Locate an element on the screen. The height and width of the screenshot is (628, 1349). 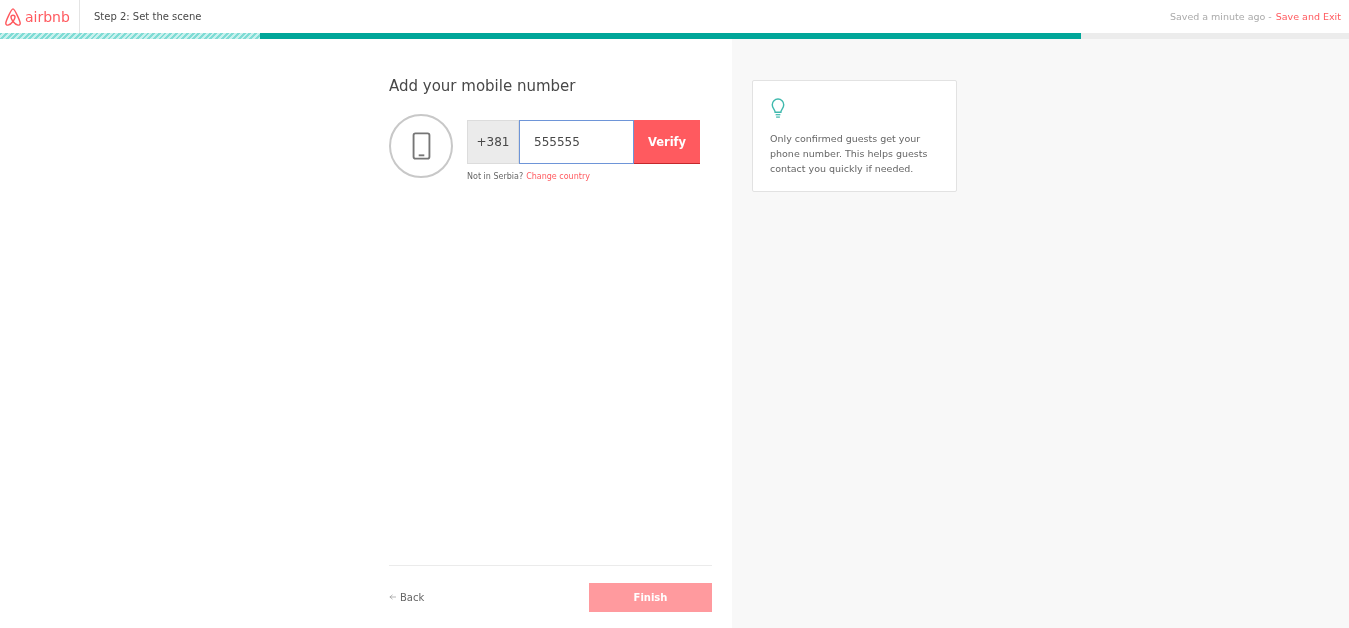
phone-input: 555555 is located at coordinates (576, 142).